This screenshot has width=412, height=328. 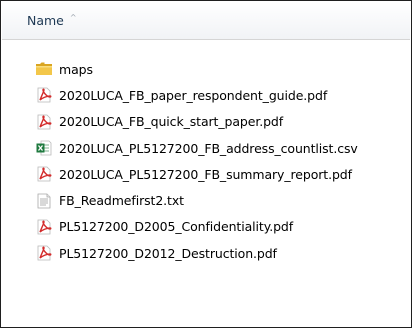 What do you see at coordinates (121, 201) in the screenshot?
I see `file-name: FB_Readmefirst2.txt` at bounding box center [121, 201].